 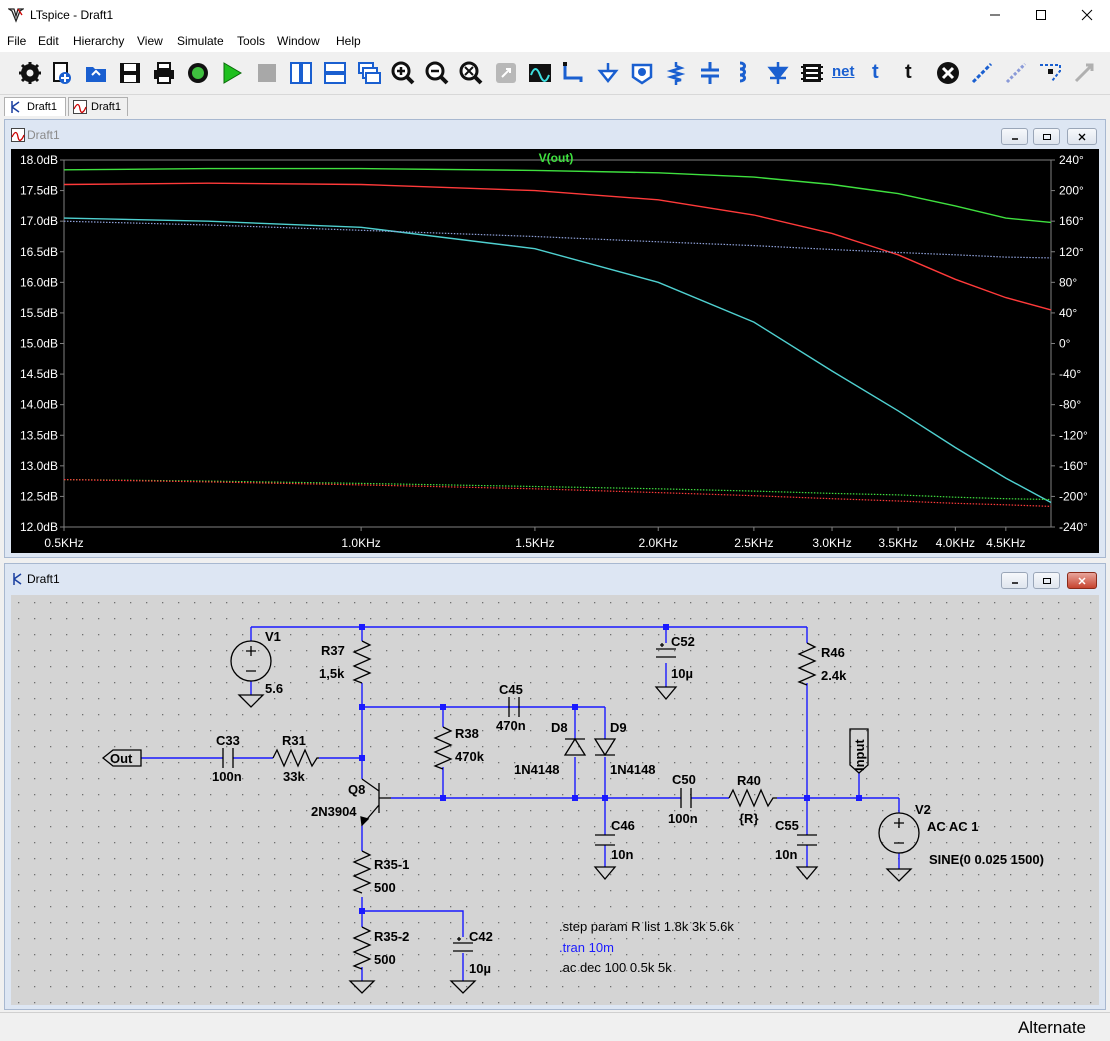 What do you see at coordinates (986, 859) in the screenshot?
I see `label-v2-sine: SINE(0 0.025 1500)` at bounding box center [986, 859].